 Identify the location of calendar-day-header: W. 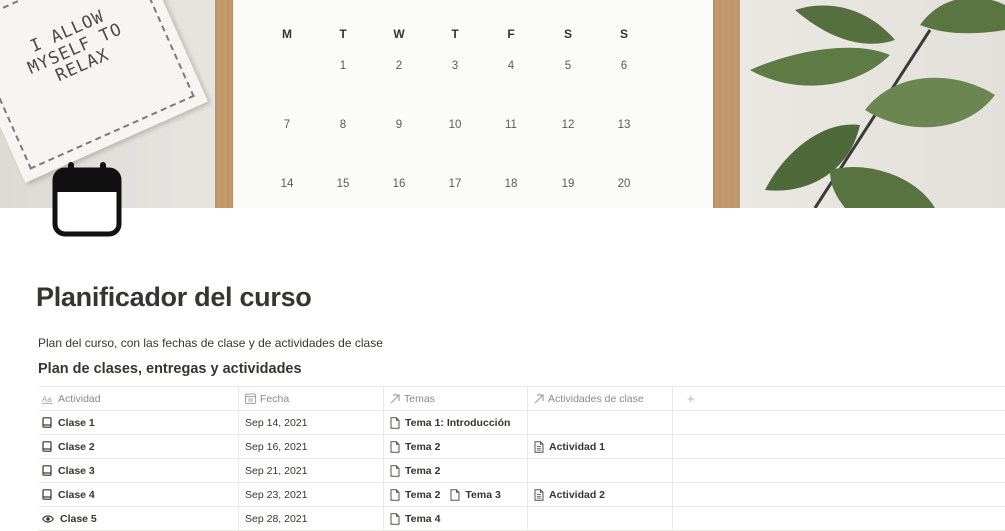
(399, 34).